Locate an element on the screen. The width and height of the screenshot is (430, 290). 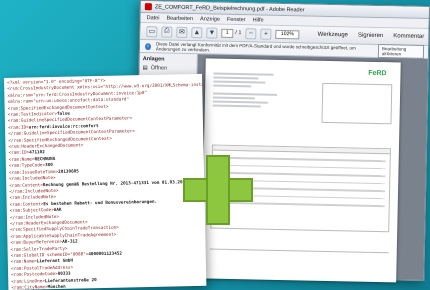
xml-value: 4000001123452 is located at coordinates (105, 254).